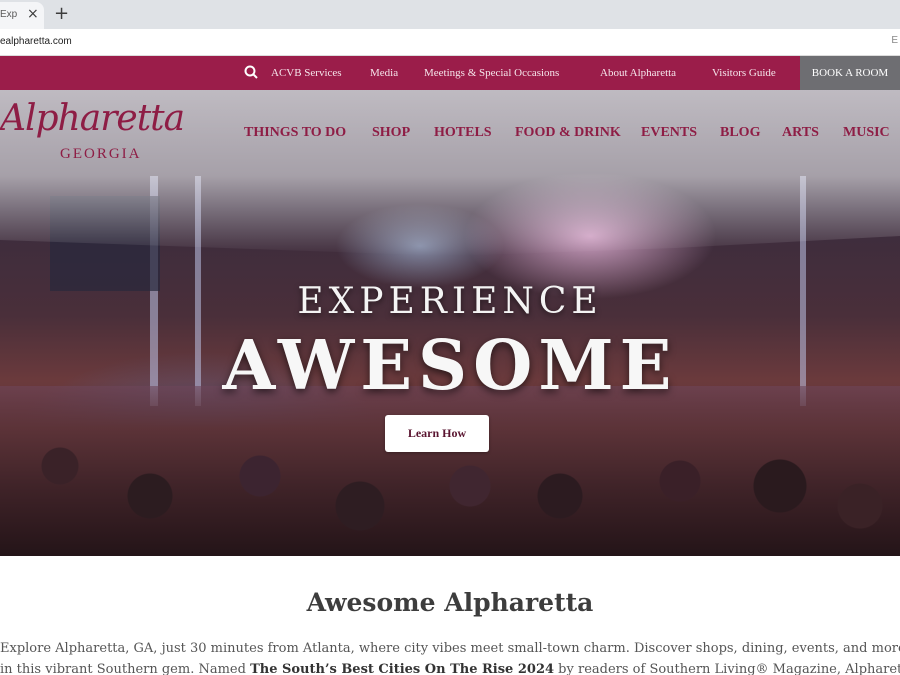 The width and height of the screenshot is (900, 675). What do you see at coordinates (9, 14) in the screenshot?
I see `tab-title: Exp` at bounding box center [9, 14].